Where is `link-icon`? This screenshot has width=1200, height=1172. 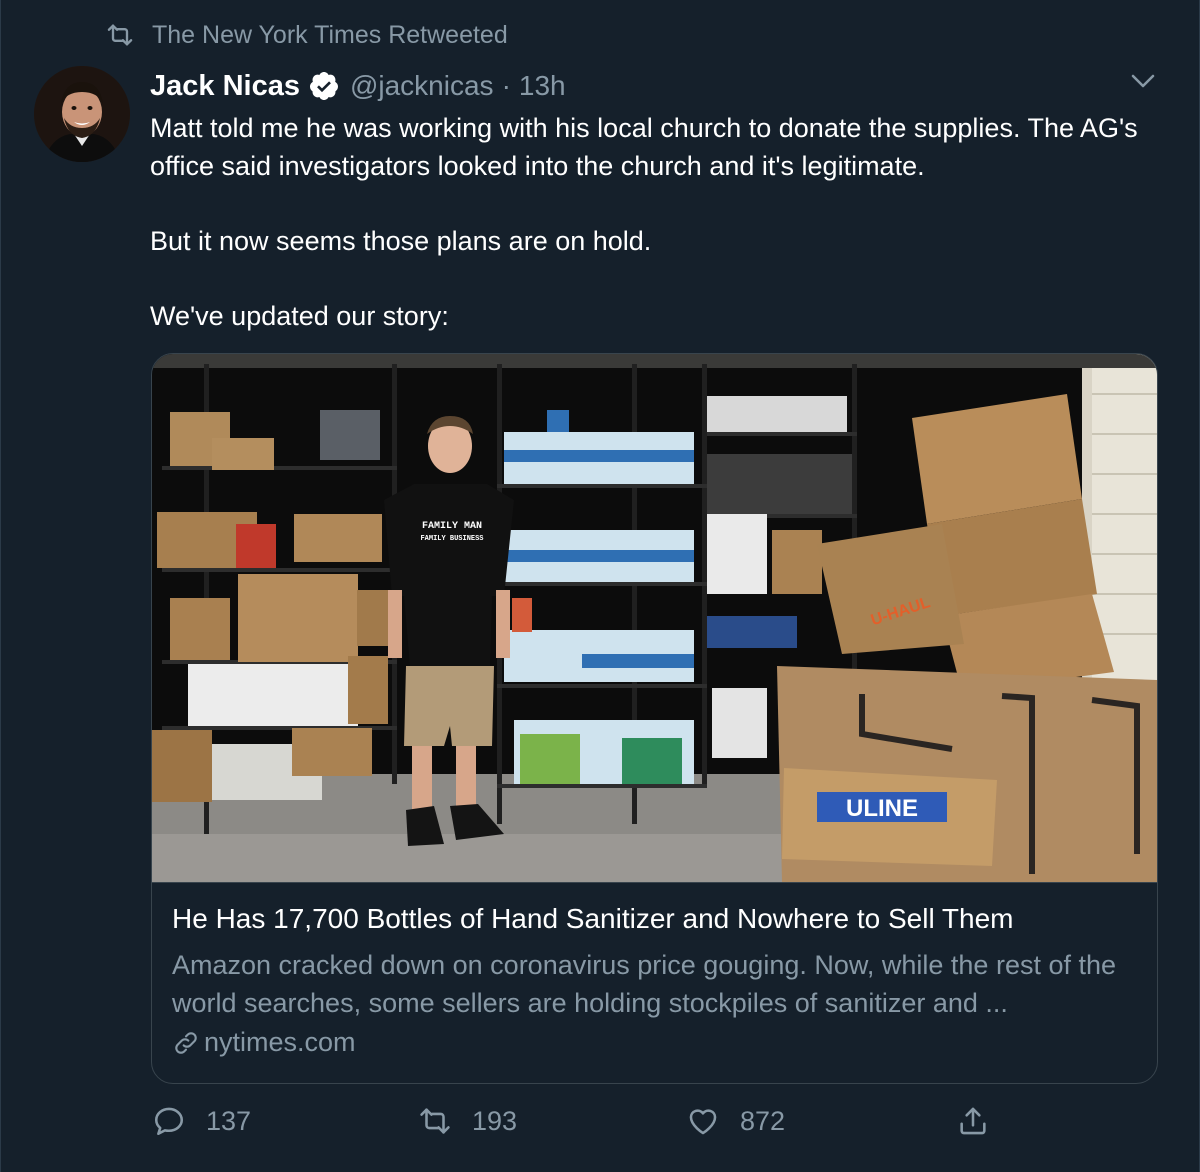
link-icon is located at coordinates (186, 1042).